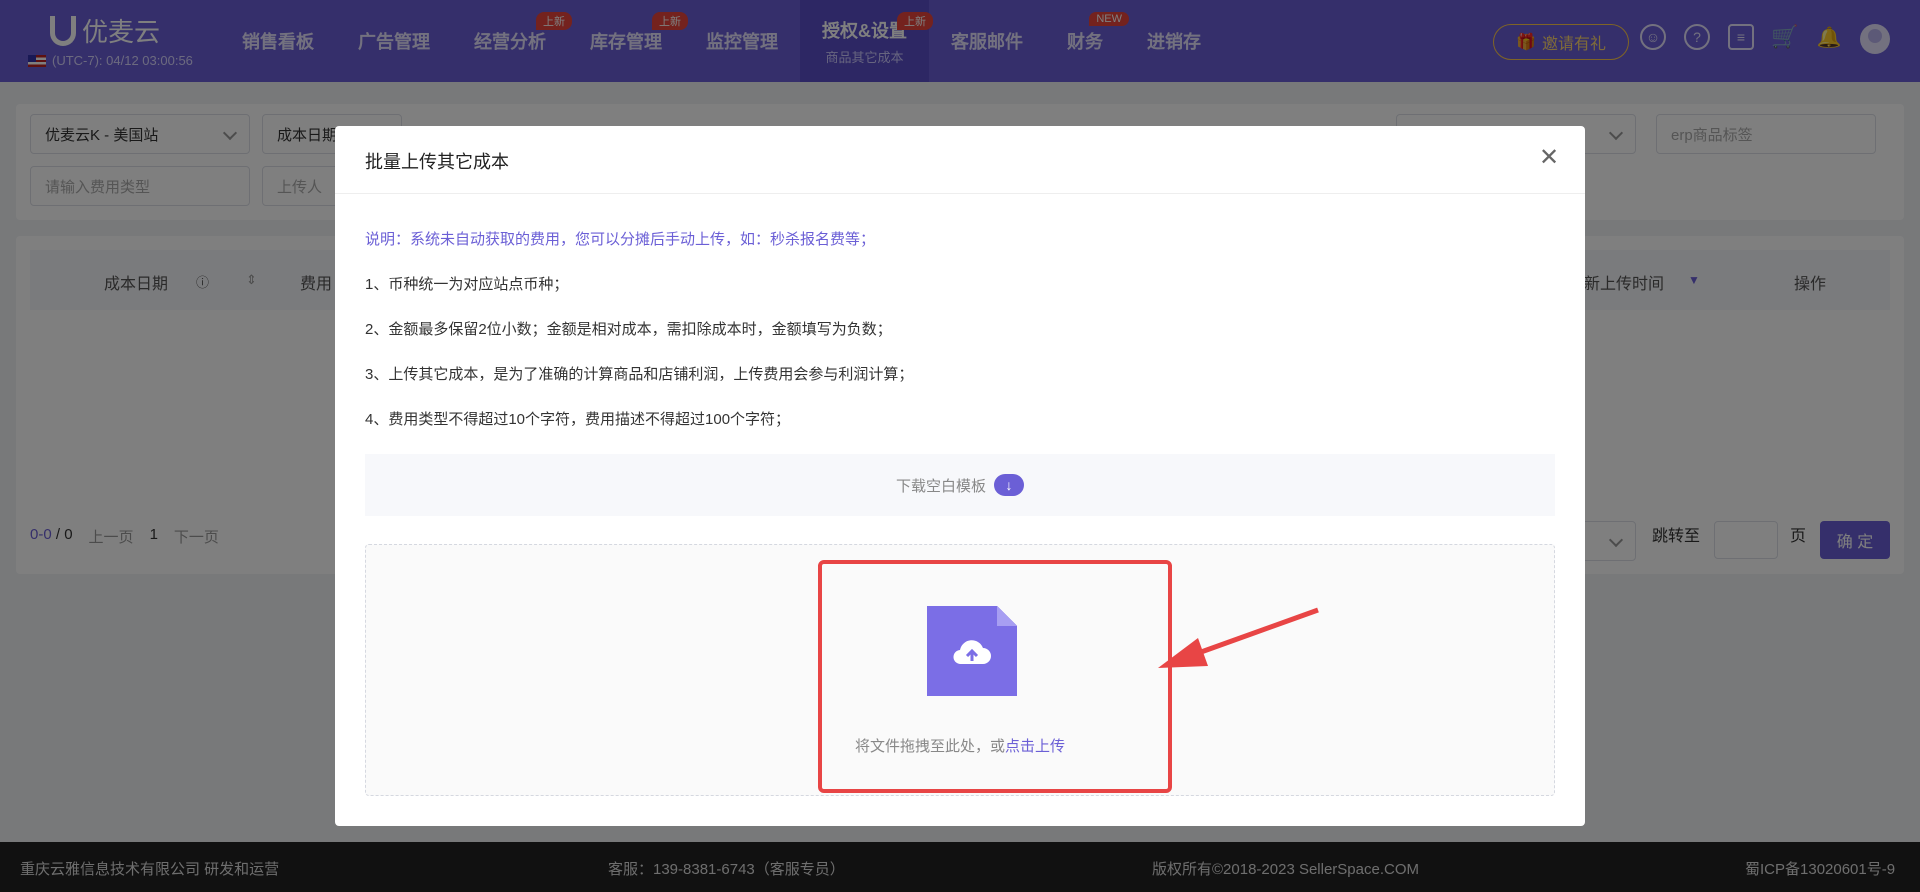  What do you see at coordinates (960, 160) in the screenshot?
I see `modal-header: 批量上传其它成本 ✕` at bounding box center [960, 160].